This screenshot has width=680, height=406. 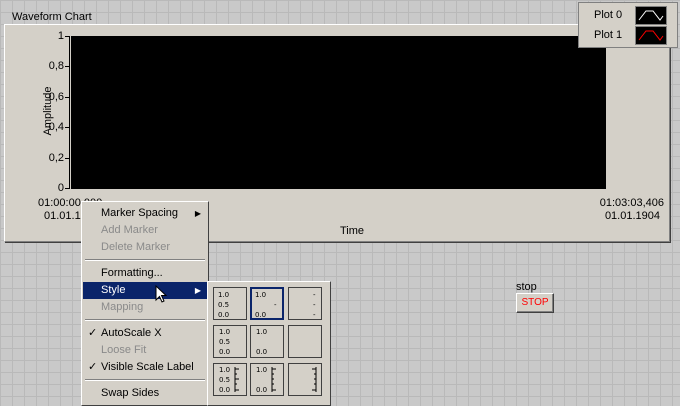 I want to click on menu-item-label: Swap Sides, so click(x=130, y=393).